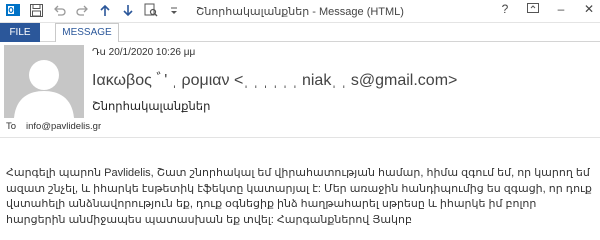 This screenshot has height=240, width=600. I want to click on message-subject: Շնորհակալանքներ, so click(151, 107).